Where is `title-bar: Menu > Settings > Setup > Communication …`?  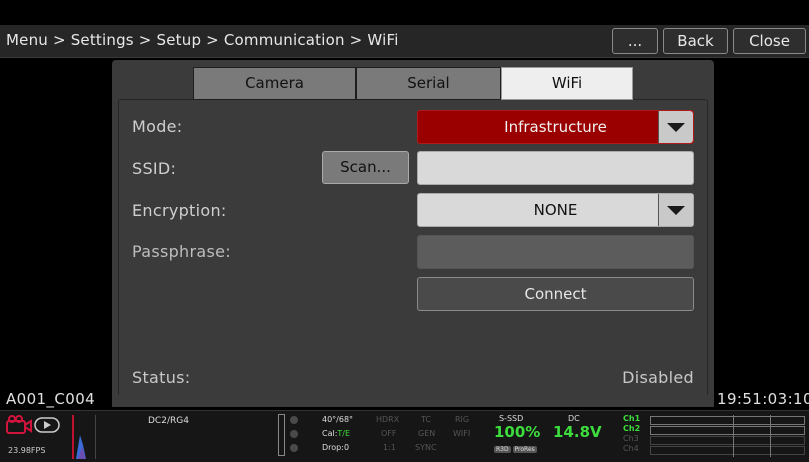
title-bar: Menu > Settings > Setup > Communication … is located at coordinates (404, 41).